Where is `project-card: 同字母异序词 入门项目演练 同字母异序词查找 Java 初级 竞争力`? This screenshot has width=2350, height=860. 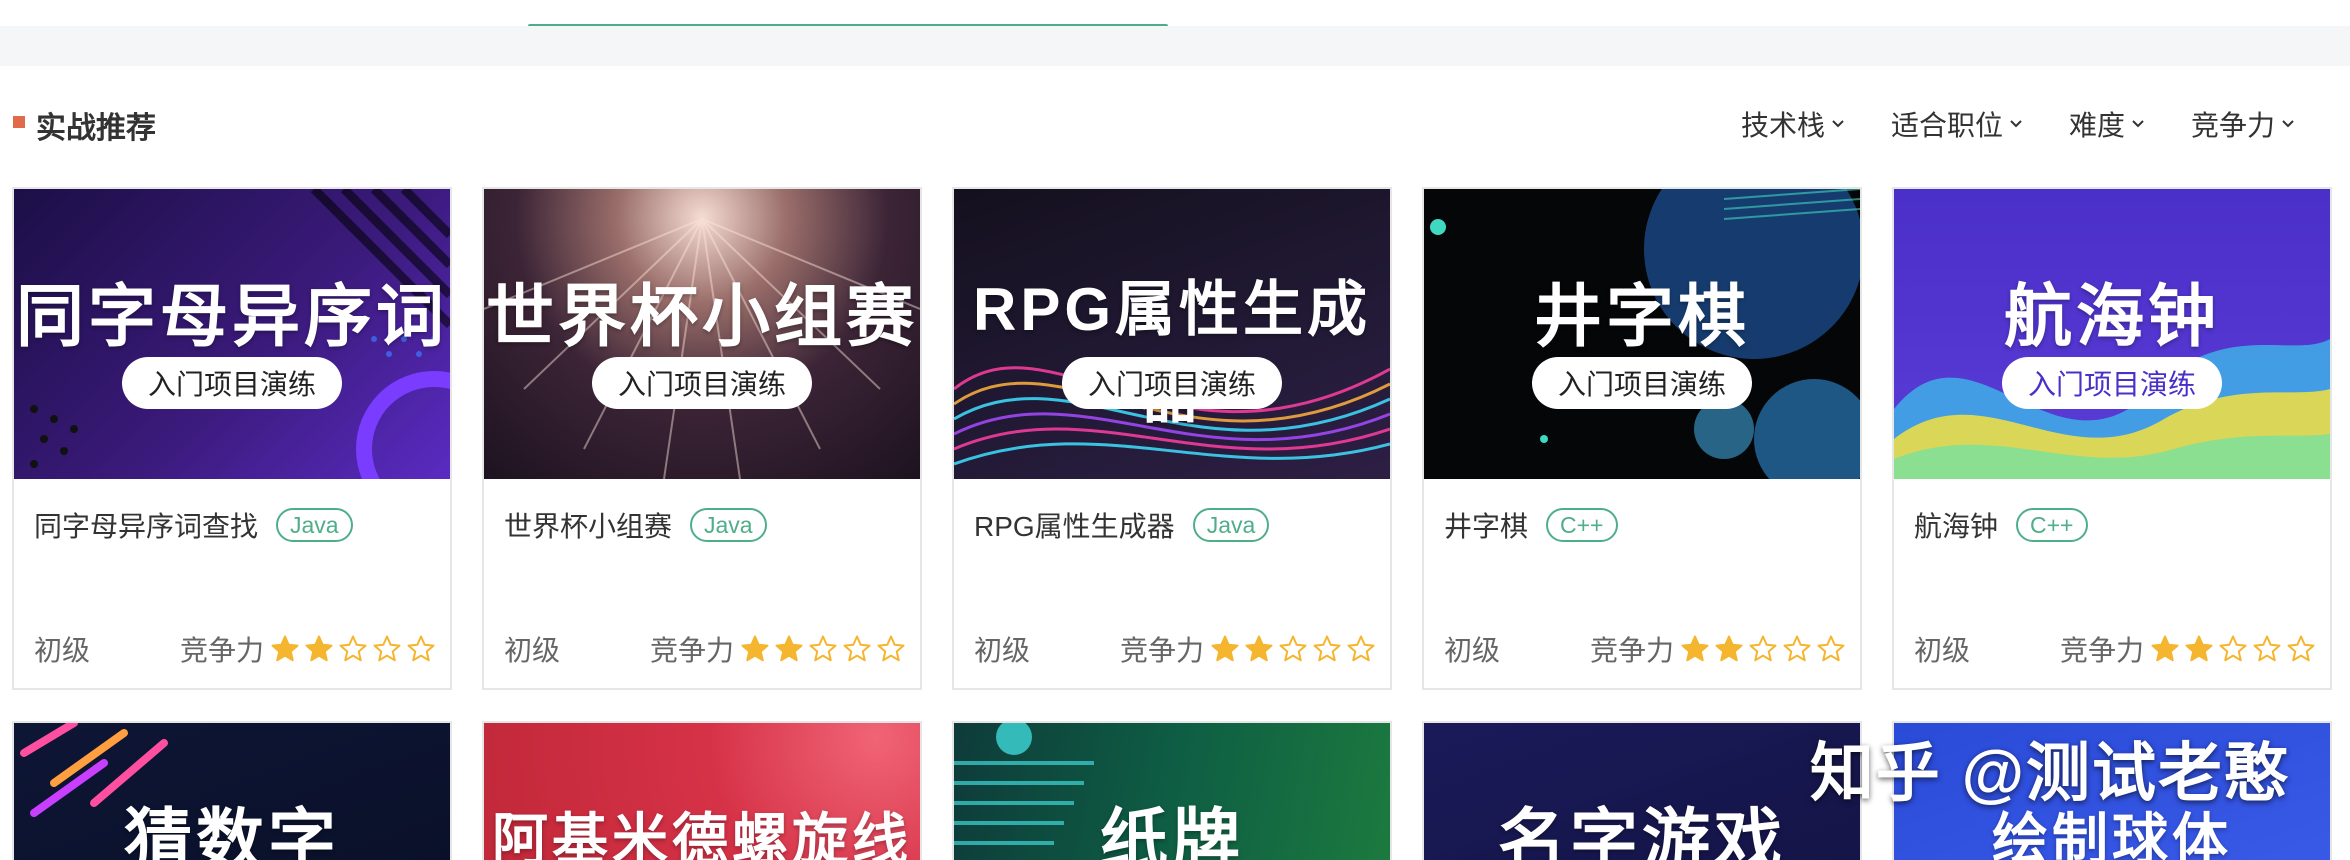
project-card: 同字母异序词 入门项目演练 同字母异序词查找 Java 初级 竞争力 is located at coordinates (232, 438).